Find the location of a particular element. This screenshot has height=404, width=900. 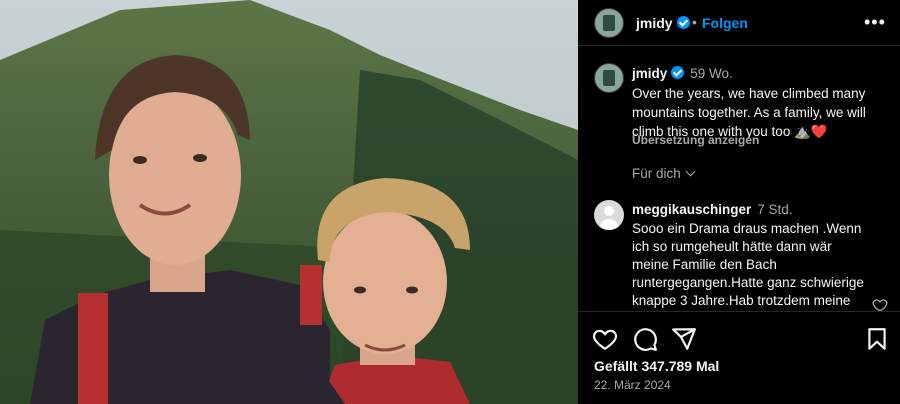

chevron-down-icon is located at coordinates (690, 171).